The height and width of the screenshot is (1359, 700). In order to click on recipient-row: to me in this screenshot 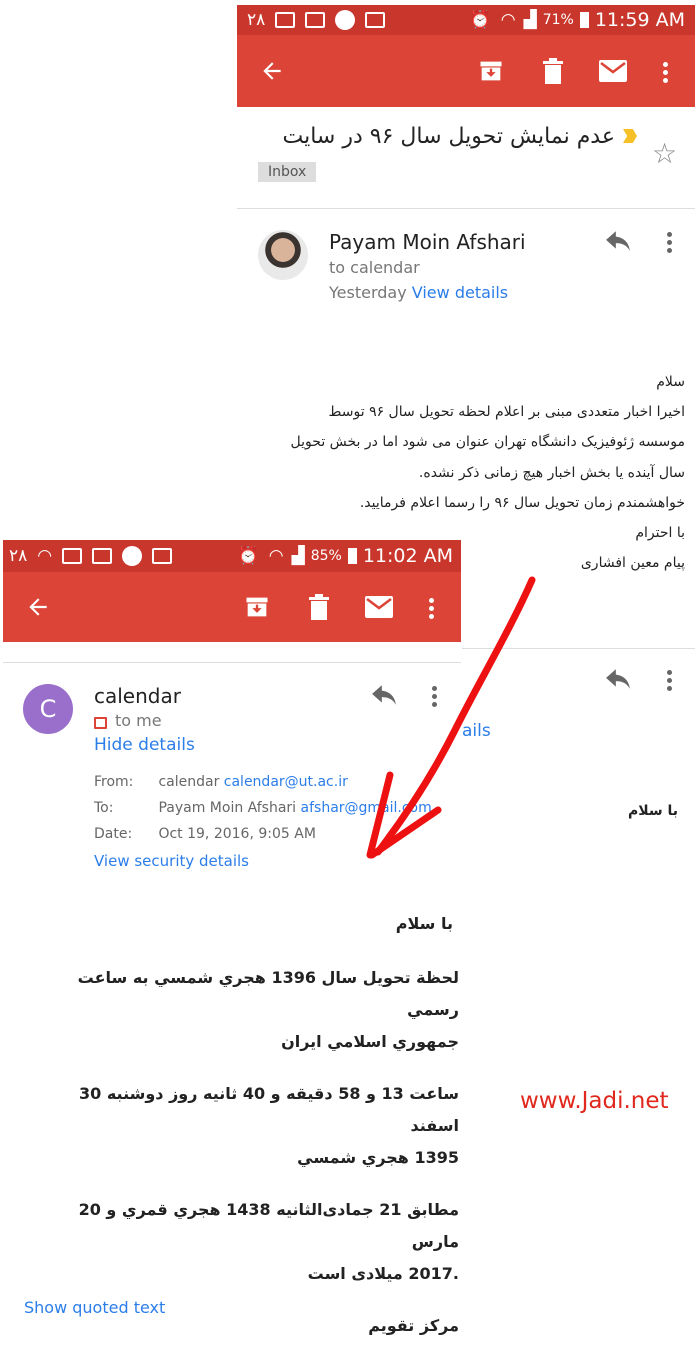, I will do `click(128, 720)`.